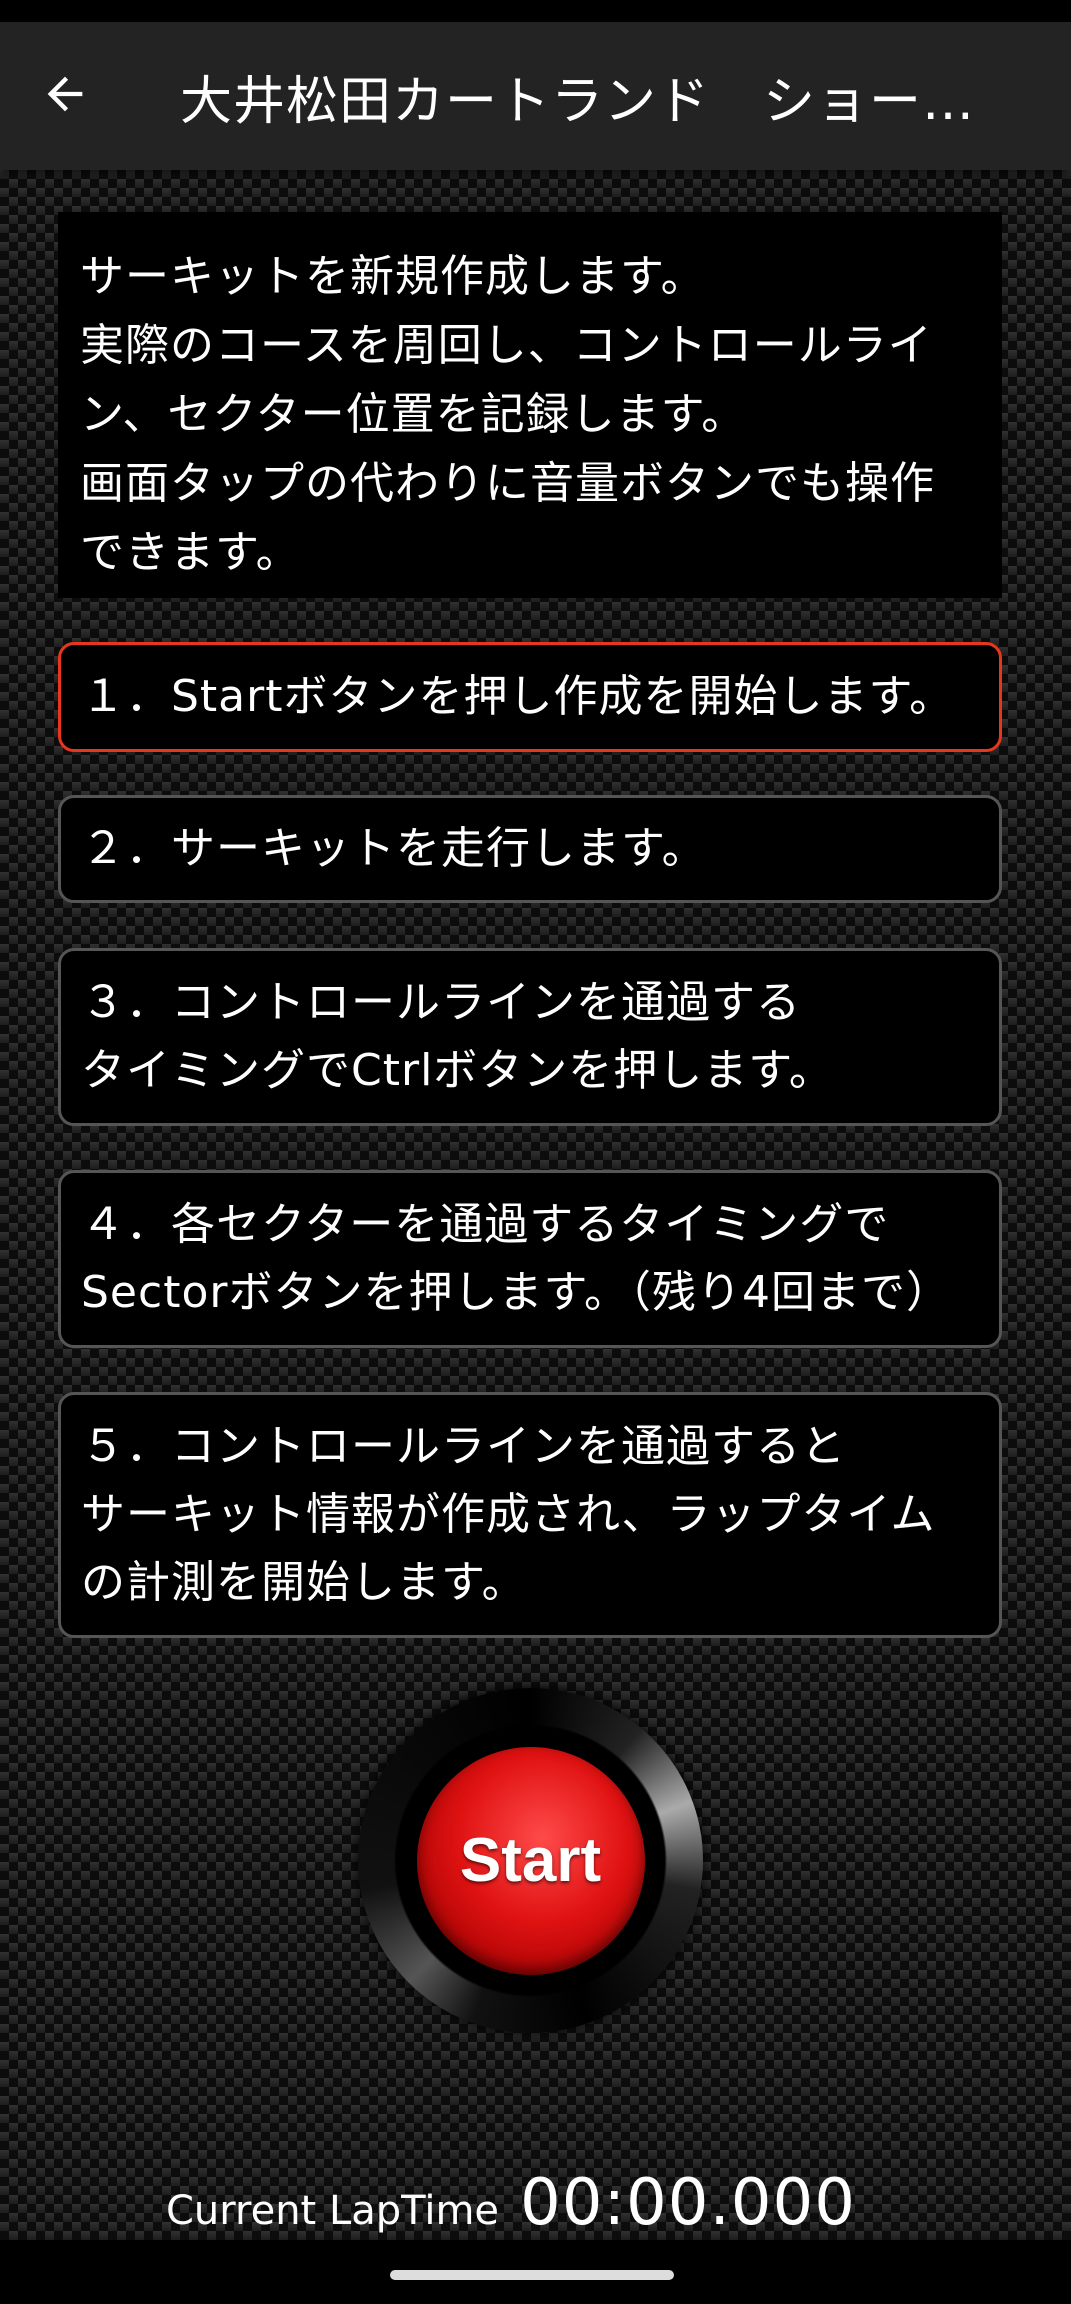 The width and height of the screenshot is (1071, 2304). Describe the element at coordinates (530, 1037) in the screenshot. I see `step-3: ３．コントロールラインを通過する タイミングでCtrlボタンを押します。` at that location.